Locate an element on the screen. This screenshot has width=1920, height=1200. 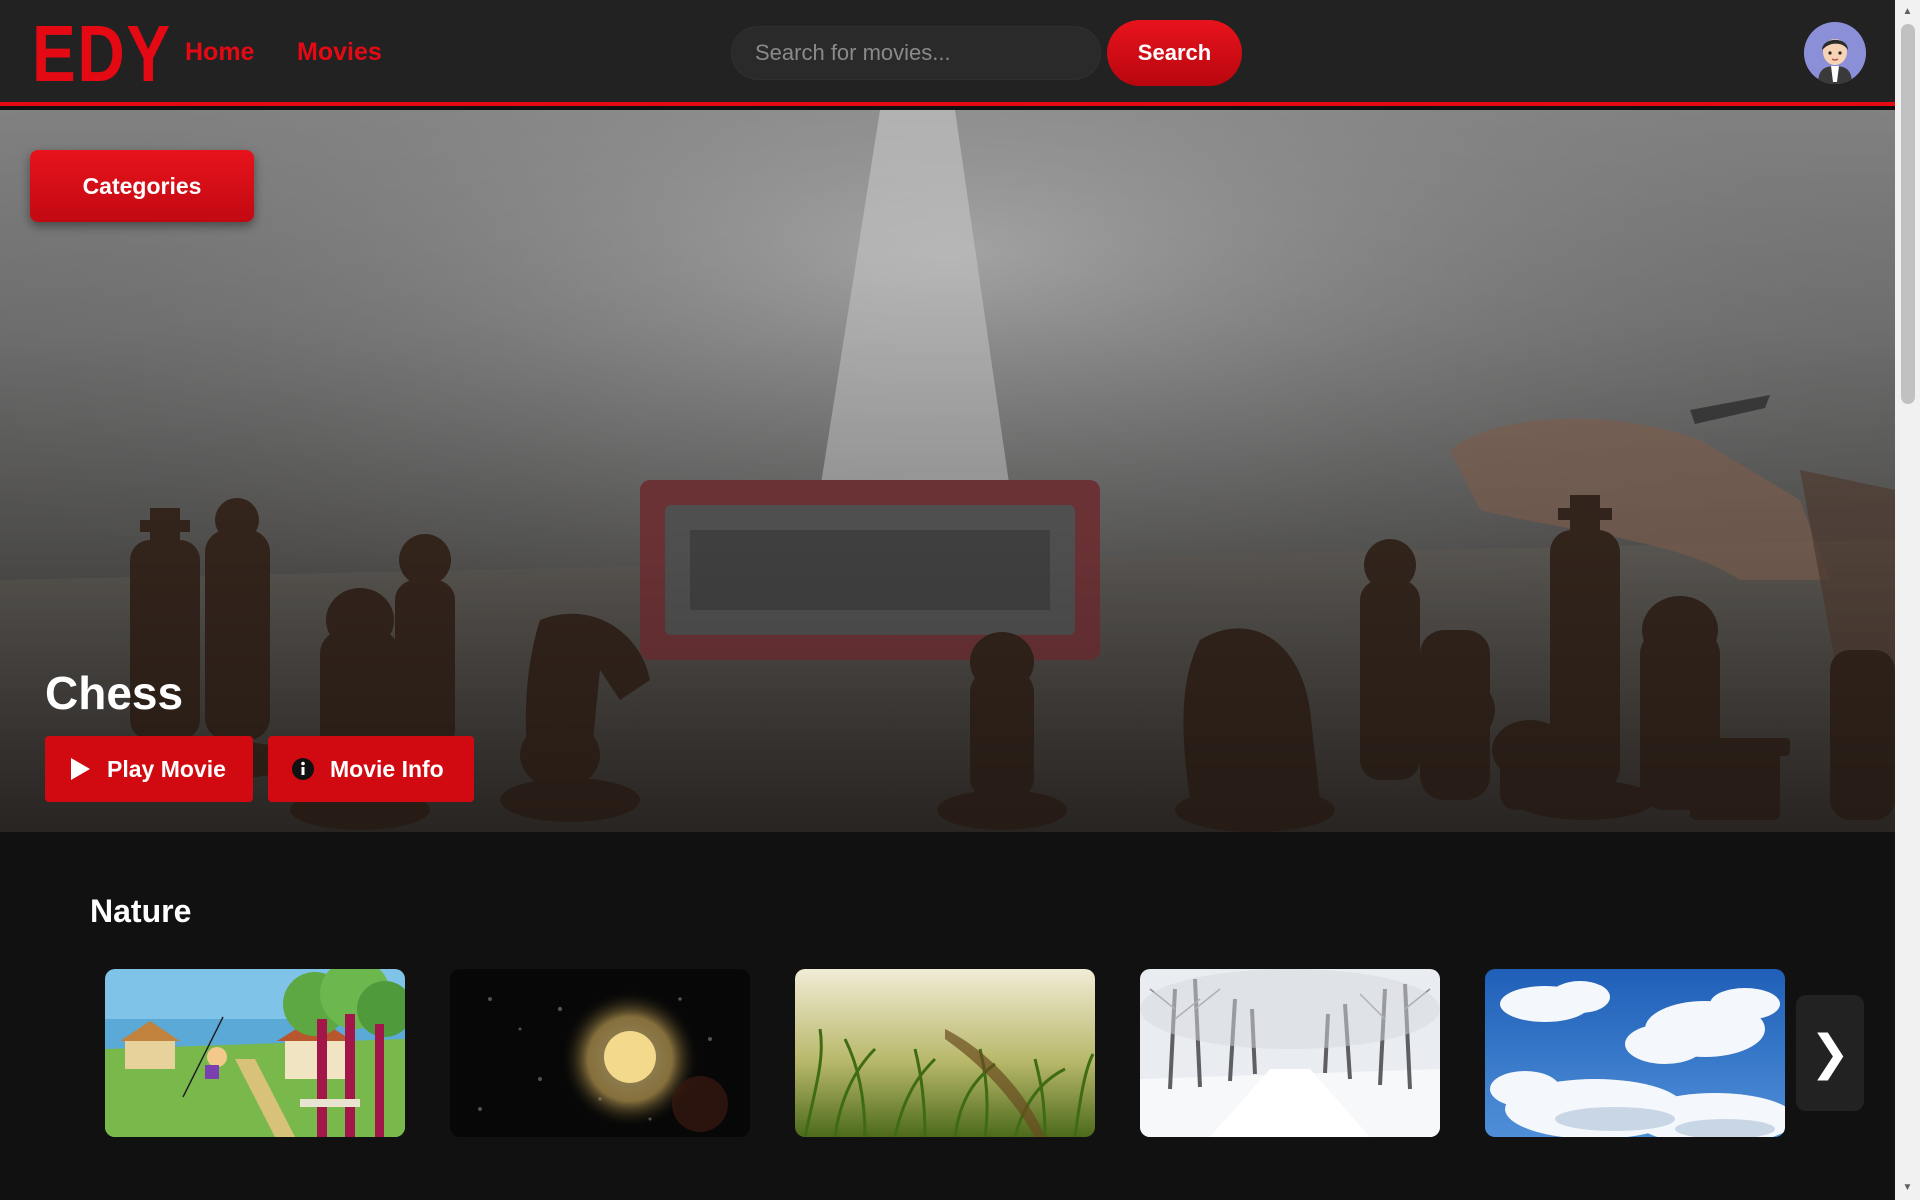
scrollbar-thumb is located at coordinates (1908, 214).